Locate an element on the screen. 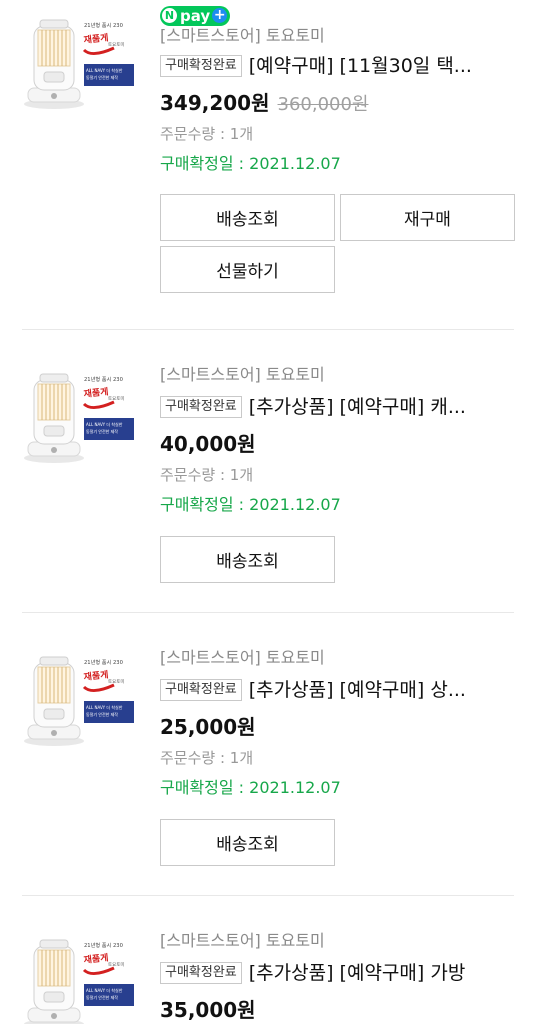  npay-plus-icon: + is located at coordinates (220, 15).